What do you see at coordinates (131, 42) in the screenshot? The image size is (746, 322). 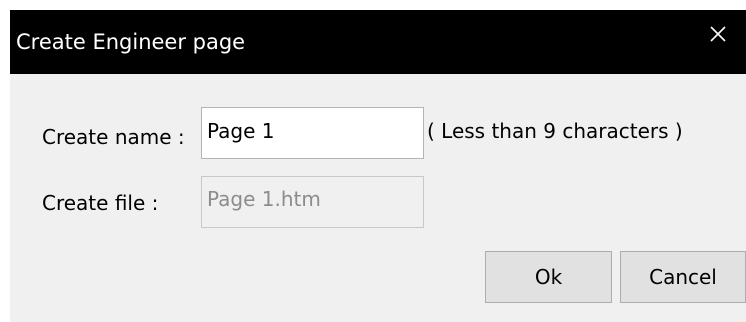 I see `dialog-title: Create Engineer page` at bounding box center [131, 42].